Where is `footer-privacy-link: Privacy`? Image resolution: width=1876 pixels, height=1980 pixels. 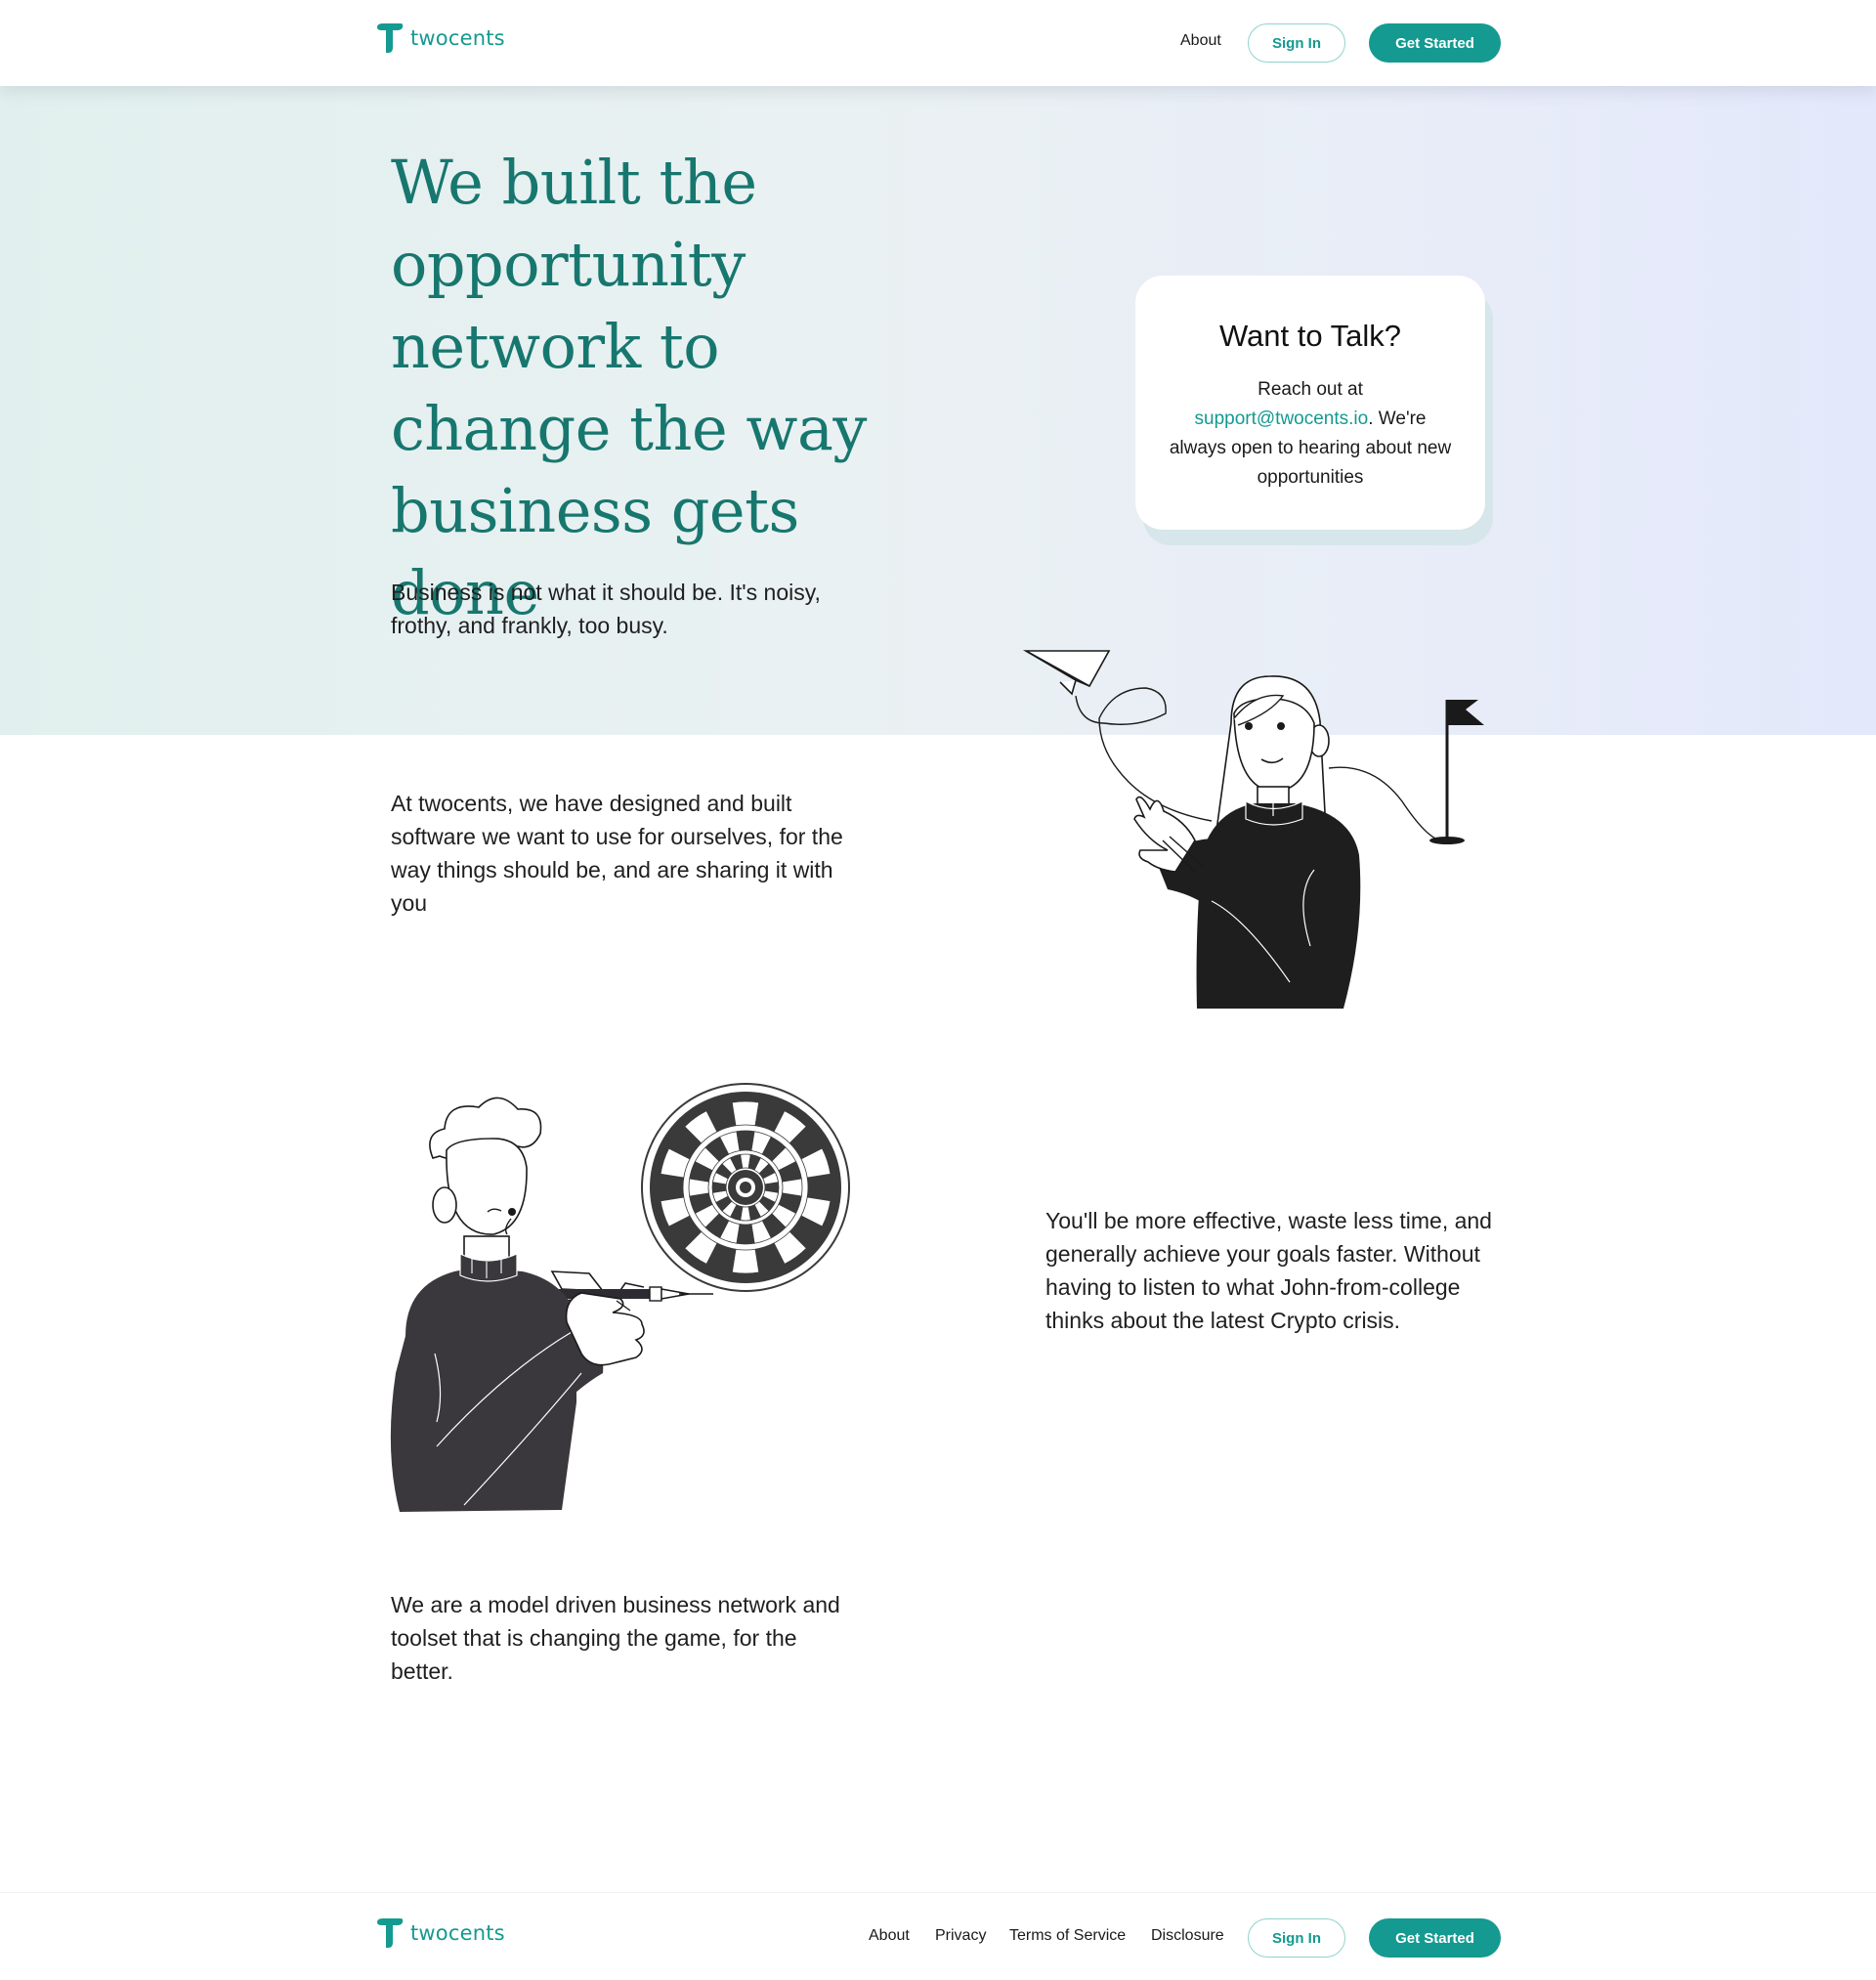
footer-privacy-link: Privacy is located at coordinates (960, 1936).